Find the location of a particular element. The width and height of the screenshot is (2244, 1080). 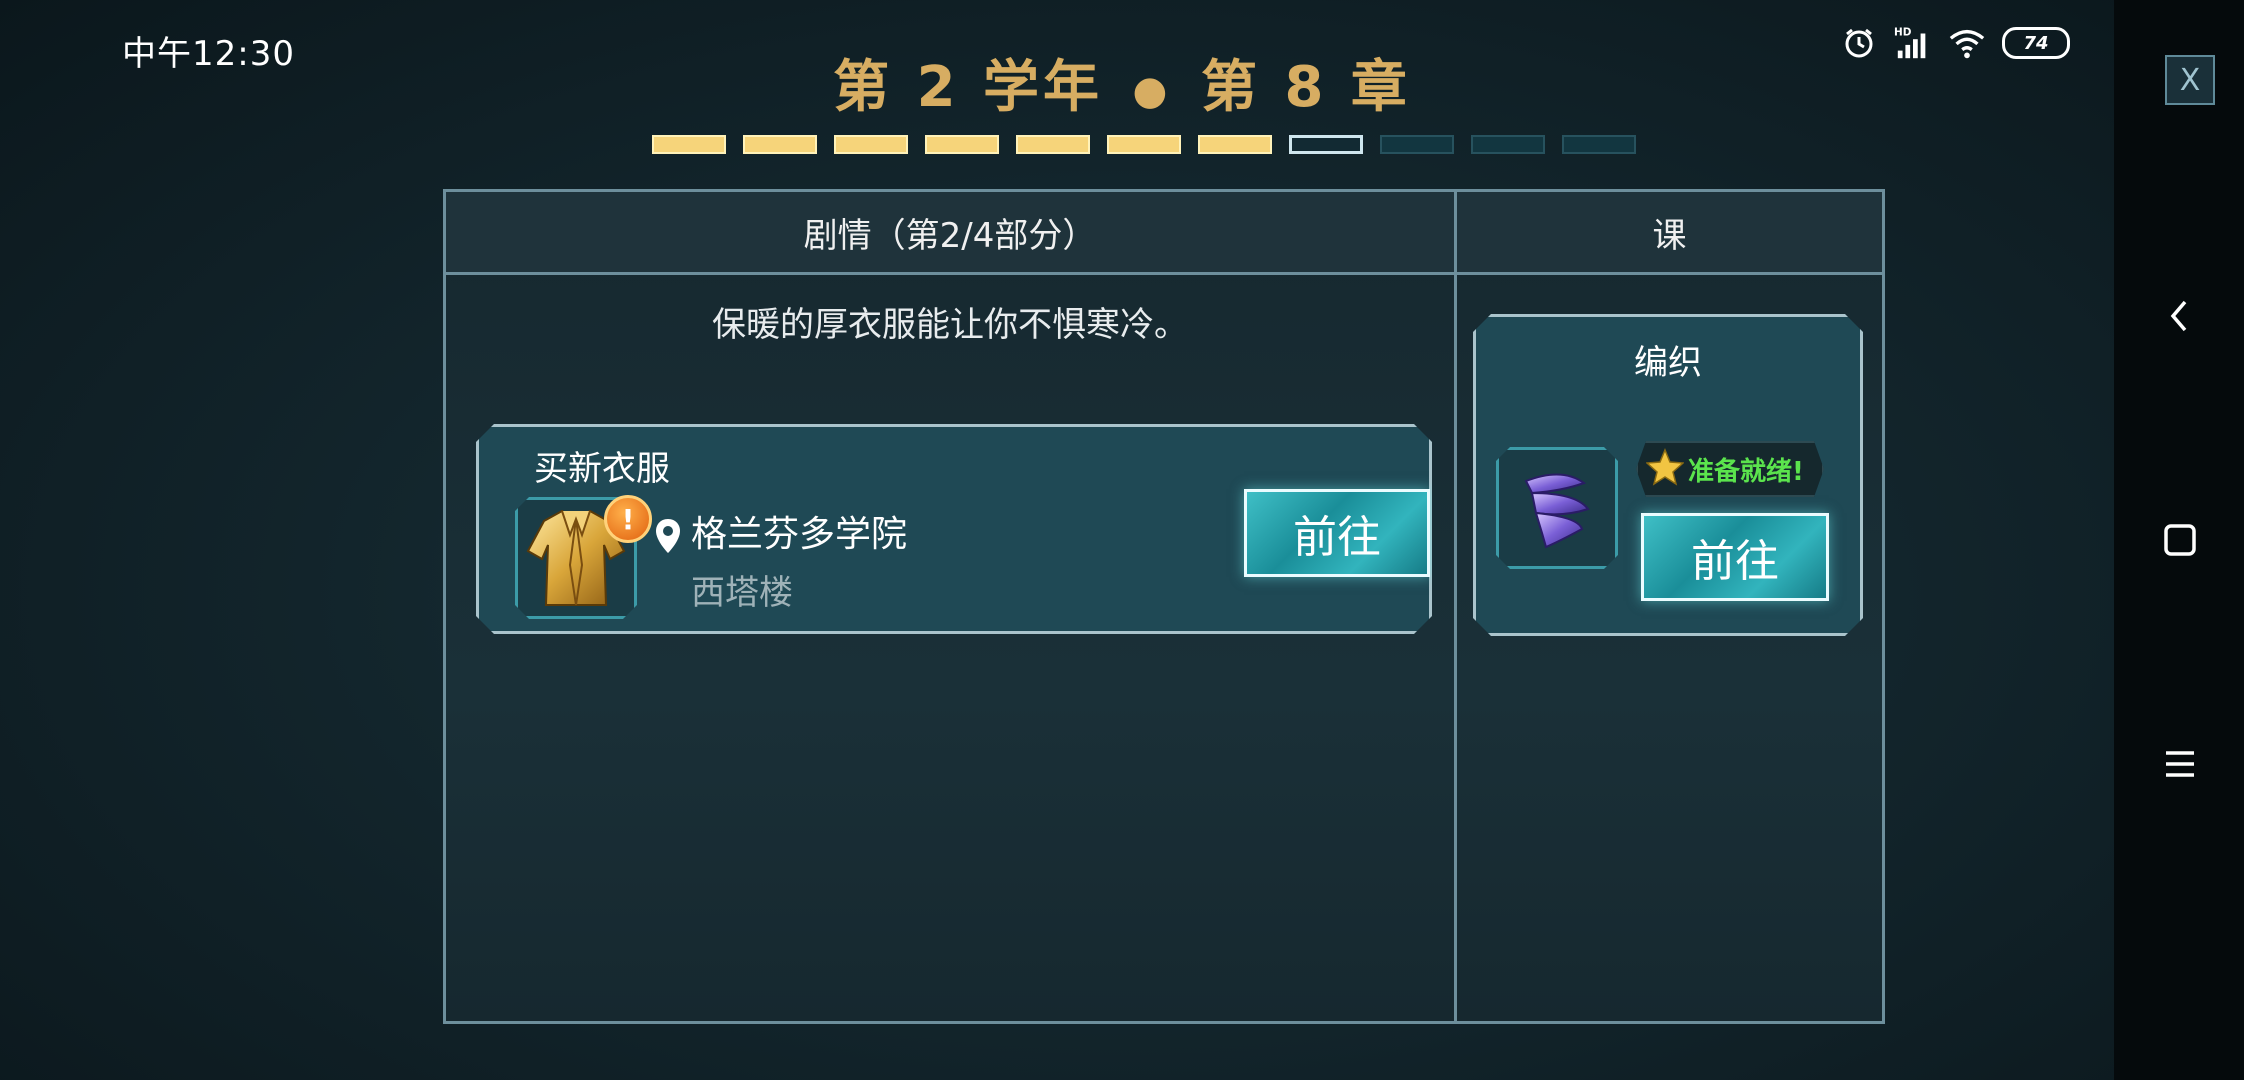

quest-location: 格兰芬多学院 is located at coordinates (799, 534).